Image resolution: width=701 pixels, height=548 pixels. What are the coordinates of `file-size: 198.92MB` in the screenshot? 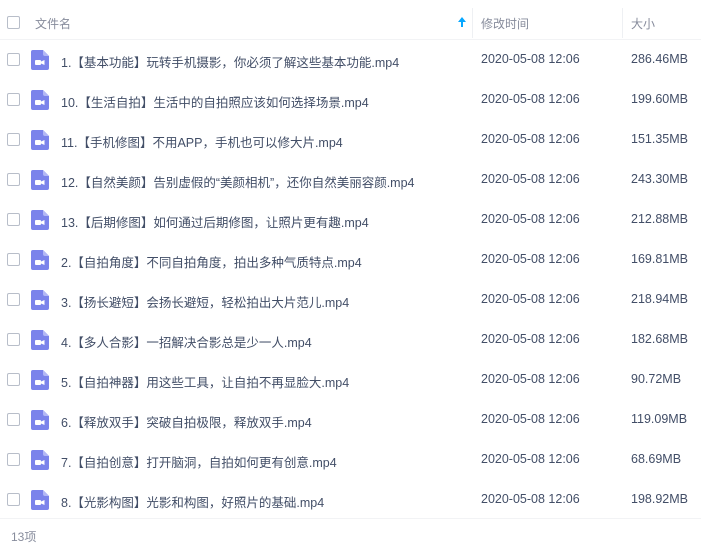 It's located at (659, 499).